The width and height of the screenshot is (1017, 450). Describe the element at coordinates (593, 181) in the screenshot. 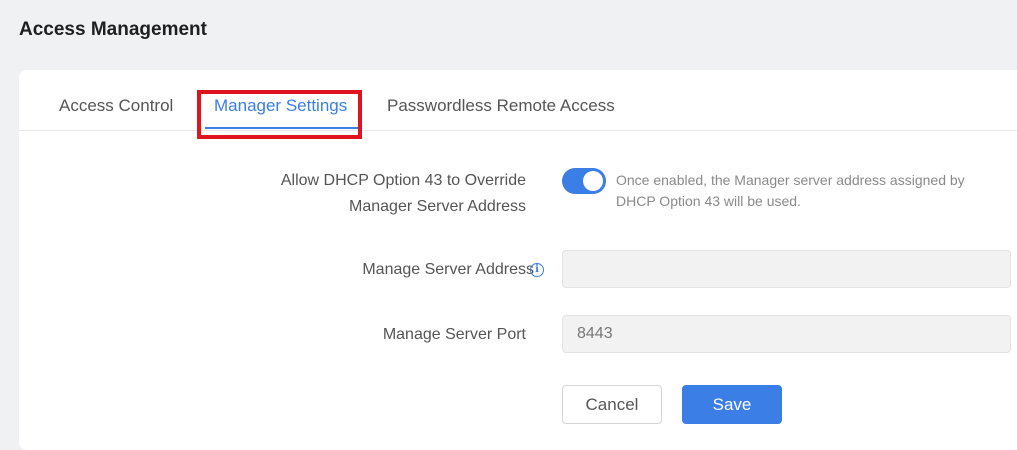

I see `toggle-knob` at that location.